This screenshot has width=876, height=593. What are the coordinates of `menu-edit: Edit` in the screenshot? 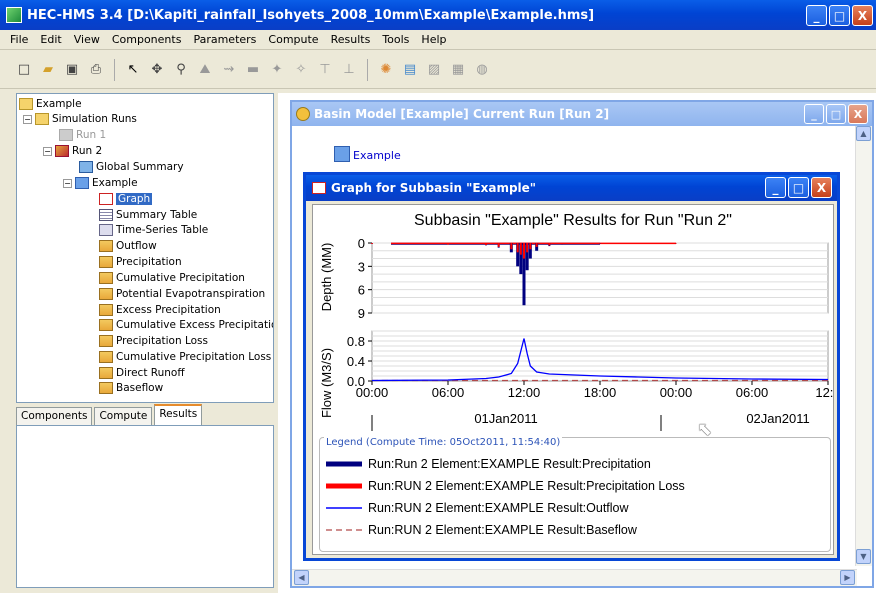 It's located at (50, 39).